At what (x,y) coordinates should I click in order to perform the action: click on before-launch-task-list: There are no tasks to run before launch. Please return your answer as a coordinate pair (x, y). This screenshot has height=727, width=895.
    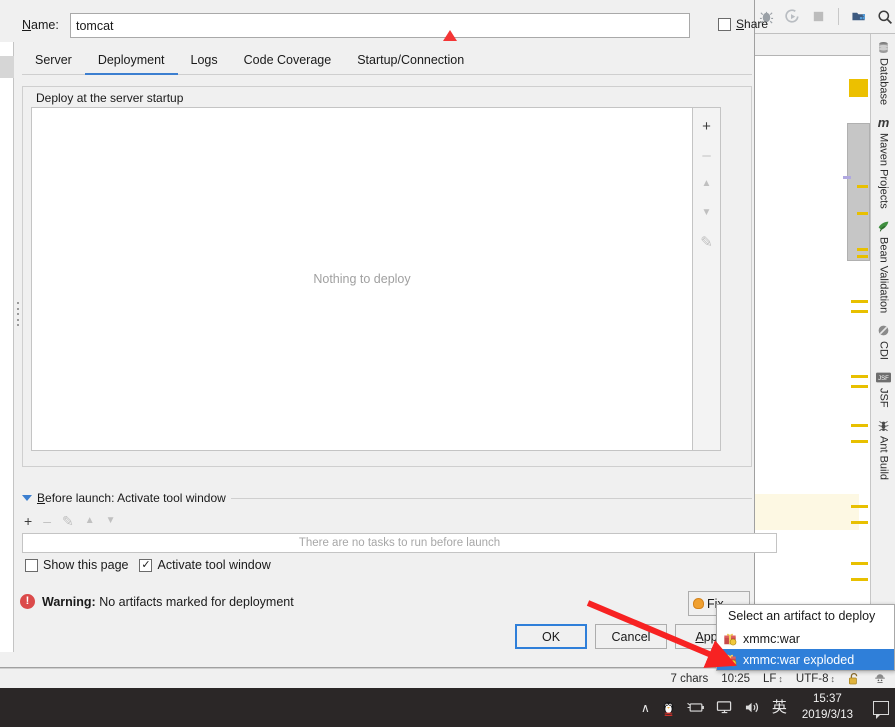
    Looking at the image, I should click on (399, 543).